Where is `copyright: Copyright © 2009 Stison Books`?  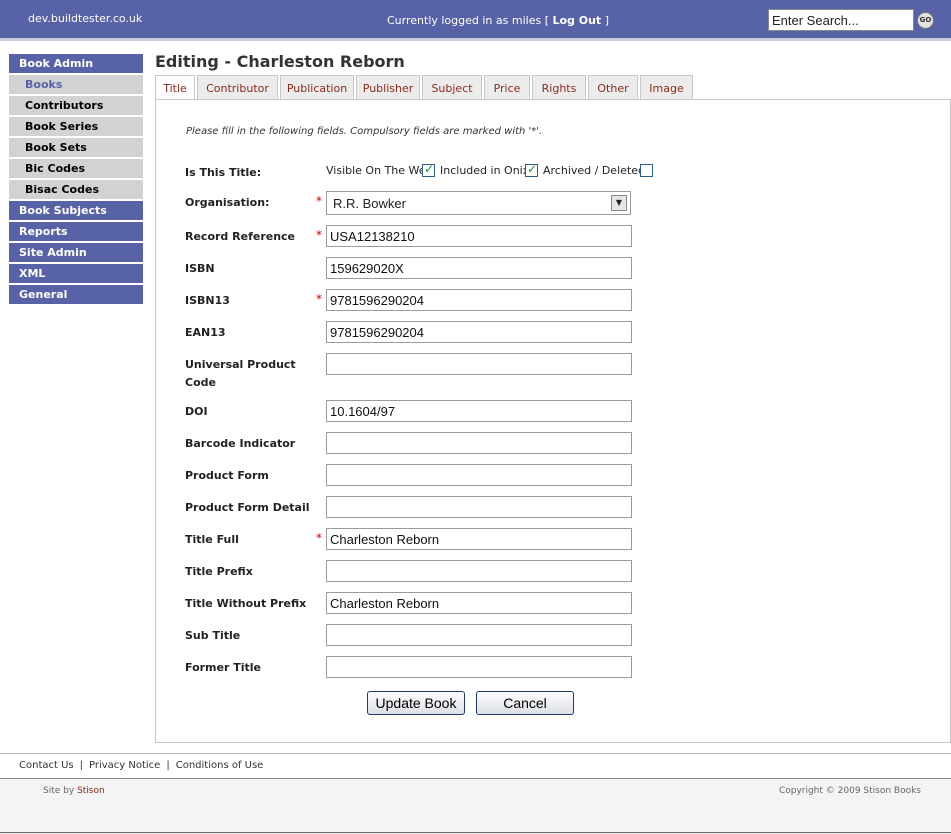
copyright: Copyright © 2009 Stison Books is located at coordinates (849, 791).